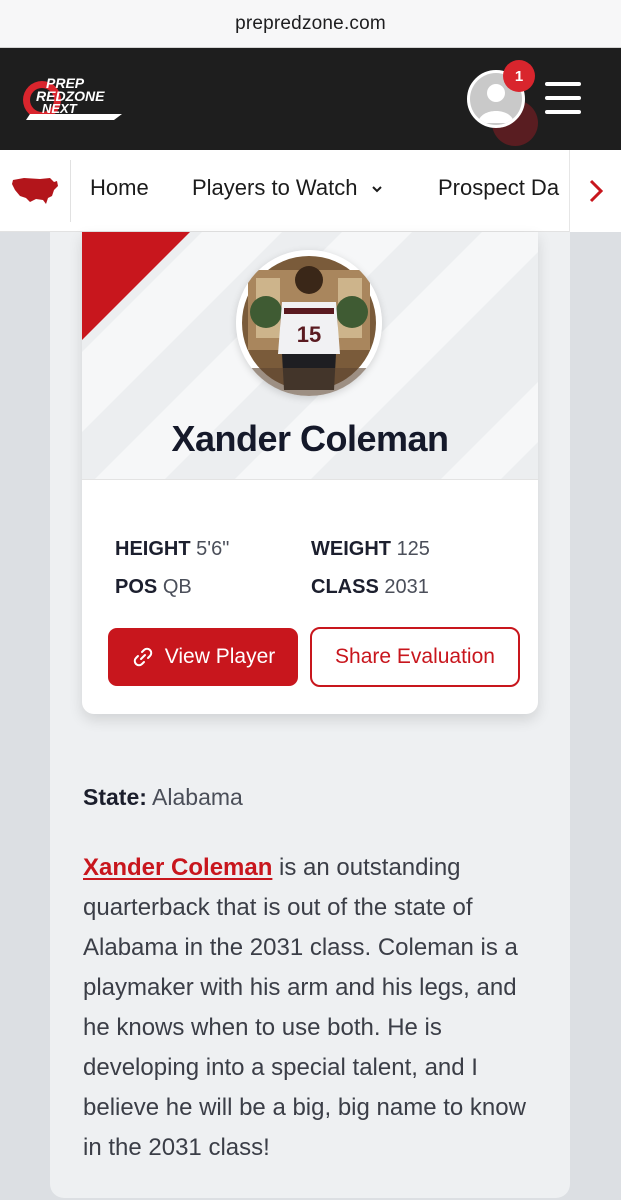 The image size is (621, 1200). Describe the element at coordinates (498, 188) in the screenshot. I see `nav-item-prospect-database: Prospect Da` at that location.